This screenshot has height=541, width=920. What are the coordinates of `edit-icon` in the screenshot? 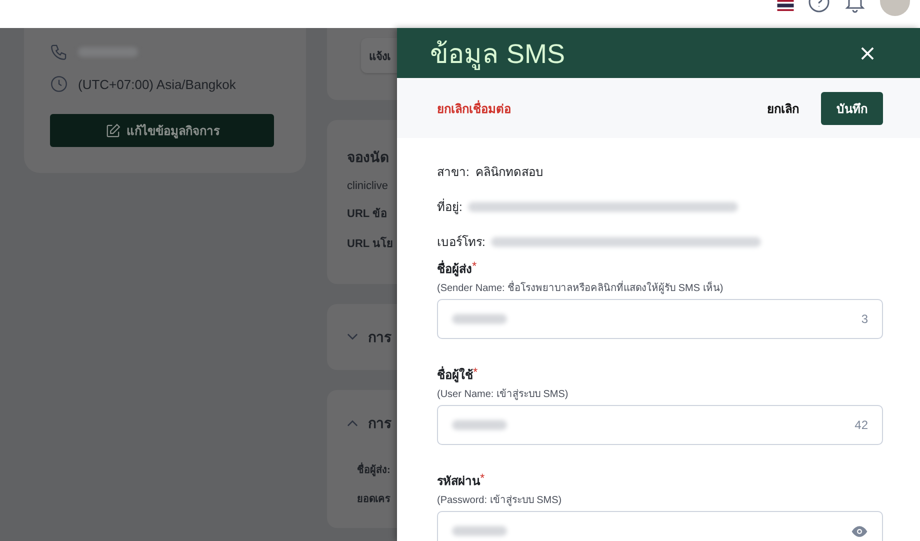 It's located at (112, 130).